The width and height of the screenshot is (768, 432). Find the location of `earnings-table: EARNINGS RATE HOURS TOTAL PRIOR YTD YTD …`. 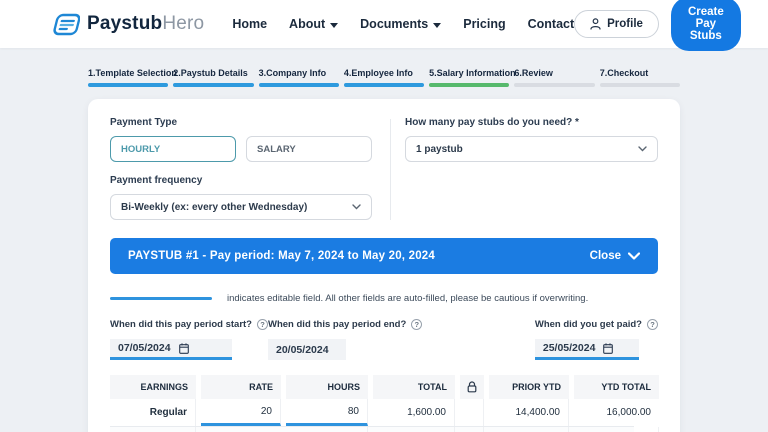

earnings-table: EARNINGS RATE HOURS TOTAL PRIOR YTD YTD … is located at coordinates (384, 403).